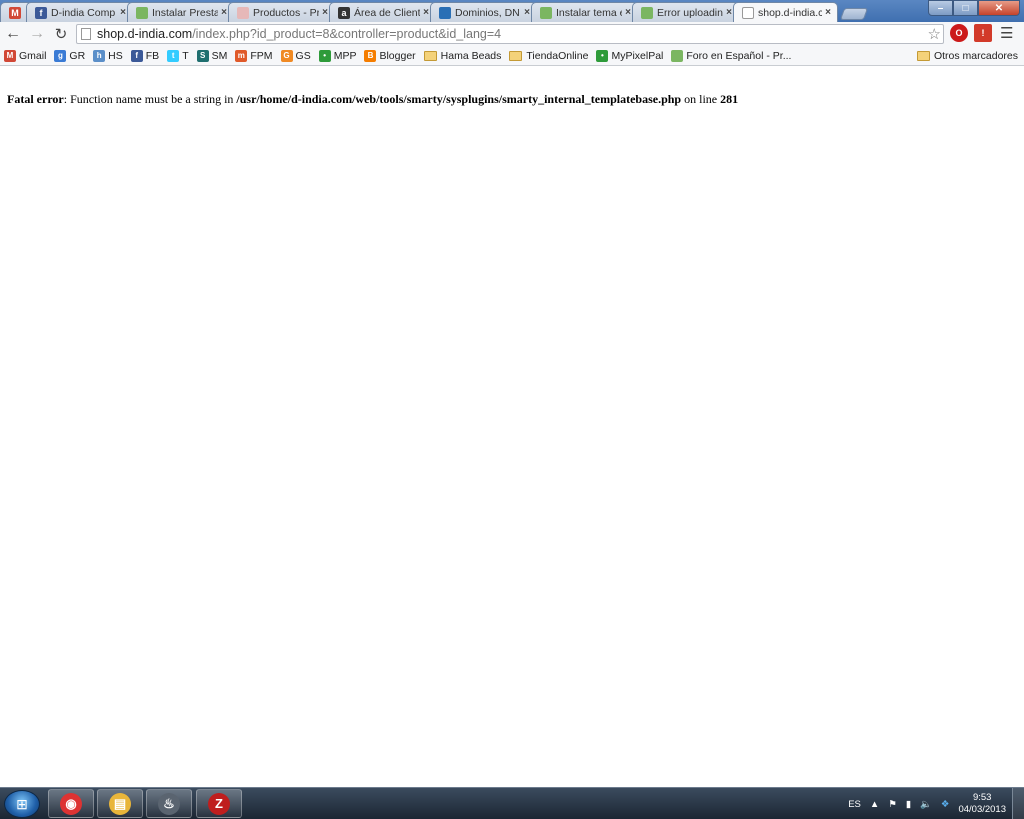 The height and width of the screenshot is (819, 1024). I want to click on bookmark-item: S SM, so click(212, 55).